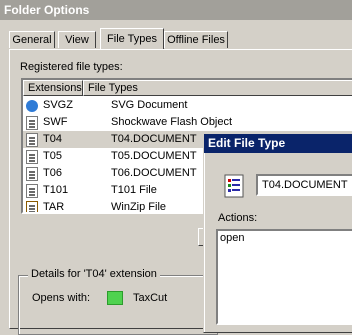 The width and height of the screenshot is (352, 335). What do you see at coordinates (134, 190) in the screenshot?
I see `list-item-file-type: T101 File` at bounding box center [134, 190].